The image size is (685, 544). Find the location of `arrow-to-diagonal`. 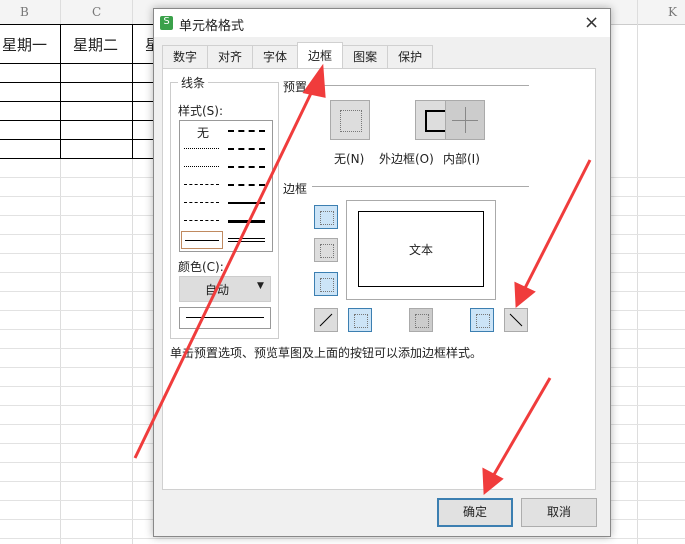

arrow-to-diagonal is located at coordinates (556, 226).